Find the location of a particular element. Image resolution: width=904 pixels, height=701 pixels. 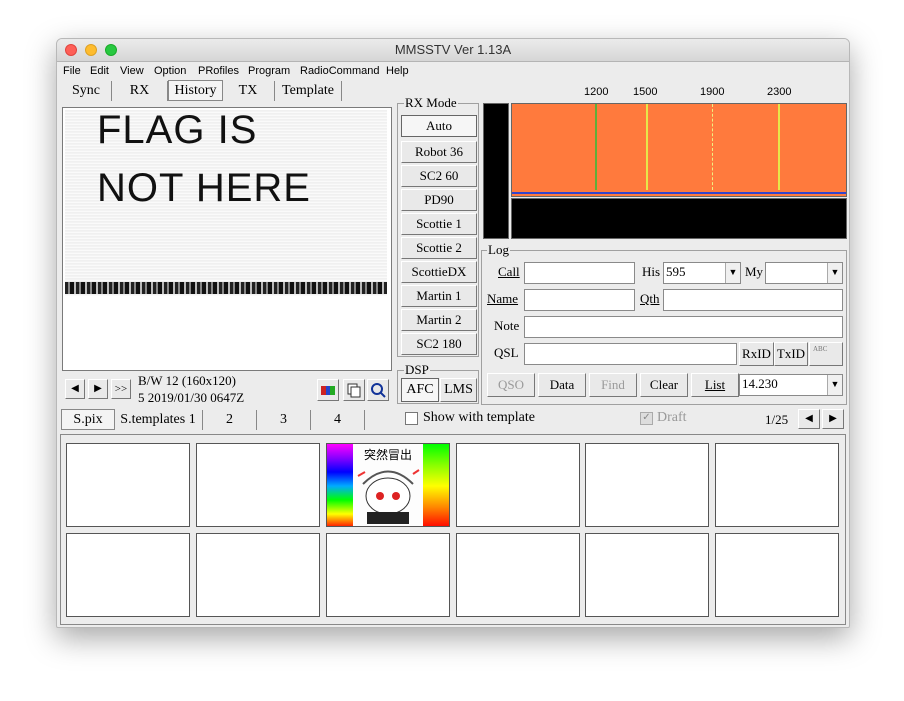

note-field is located at coordinates (683, 327).